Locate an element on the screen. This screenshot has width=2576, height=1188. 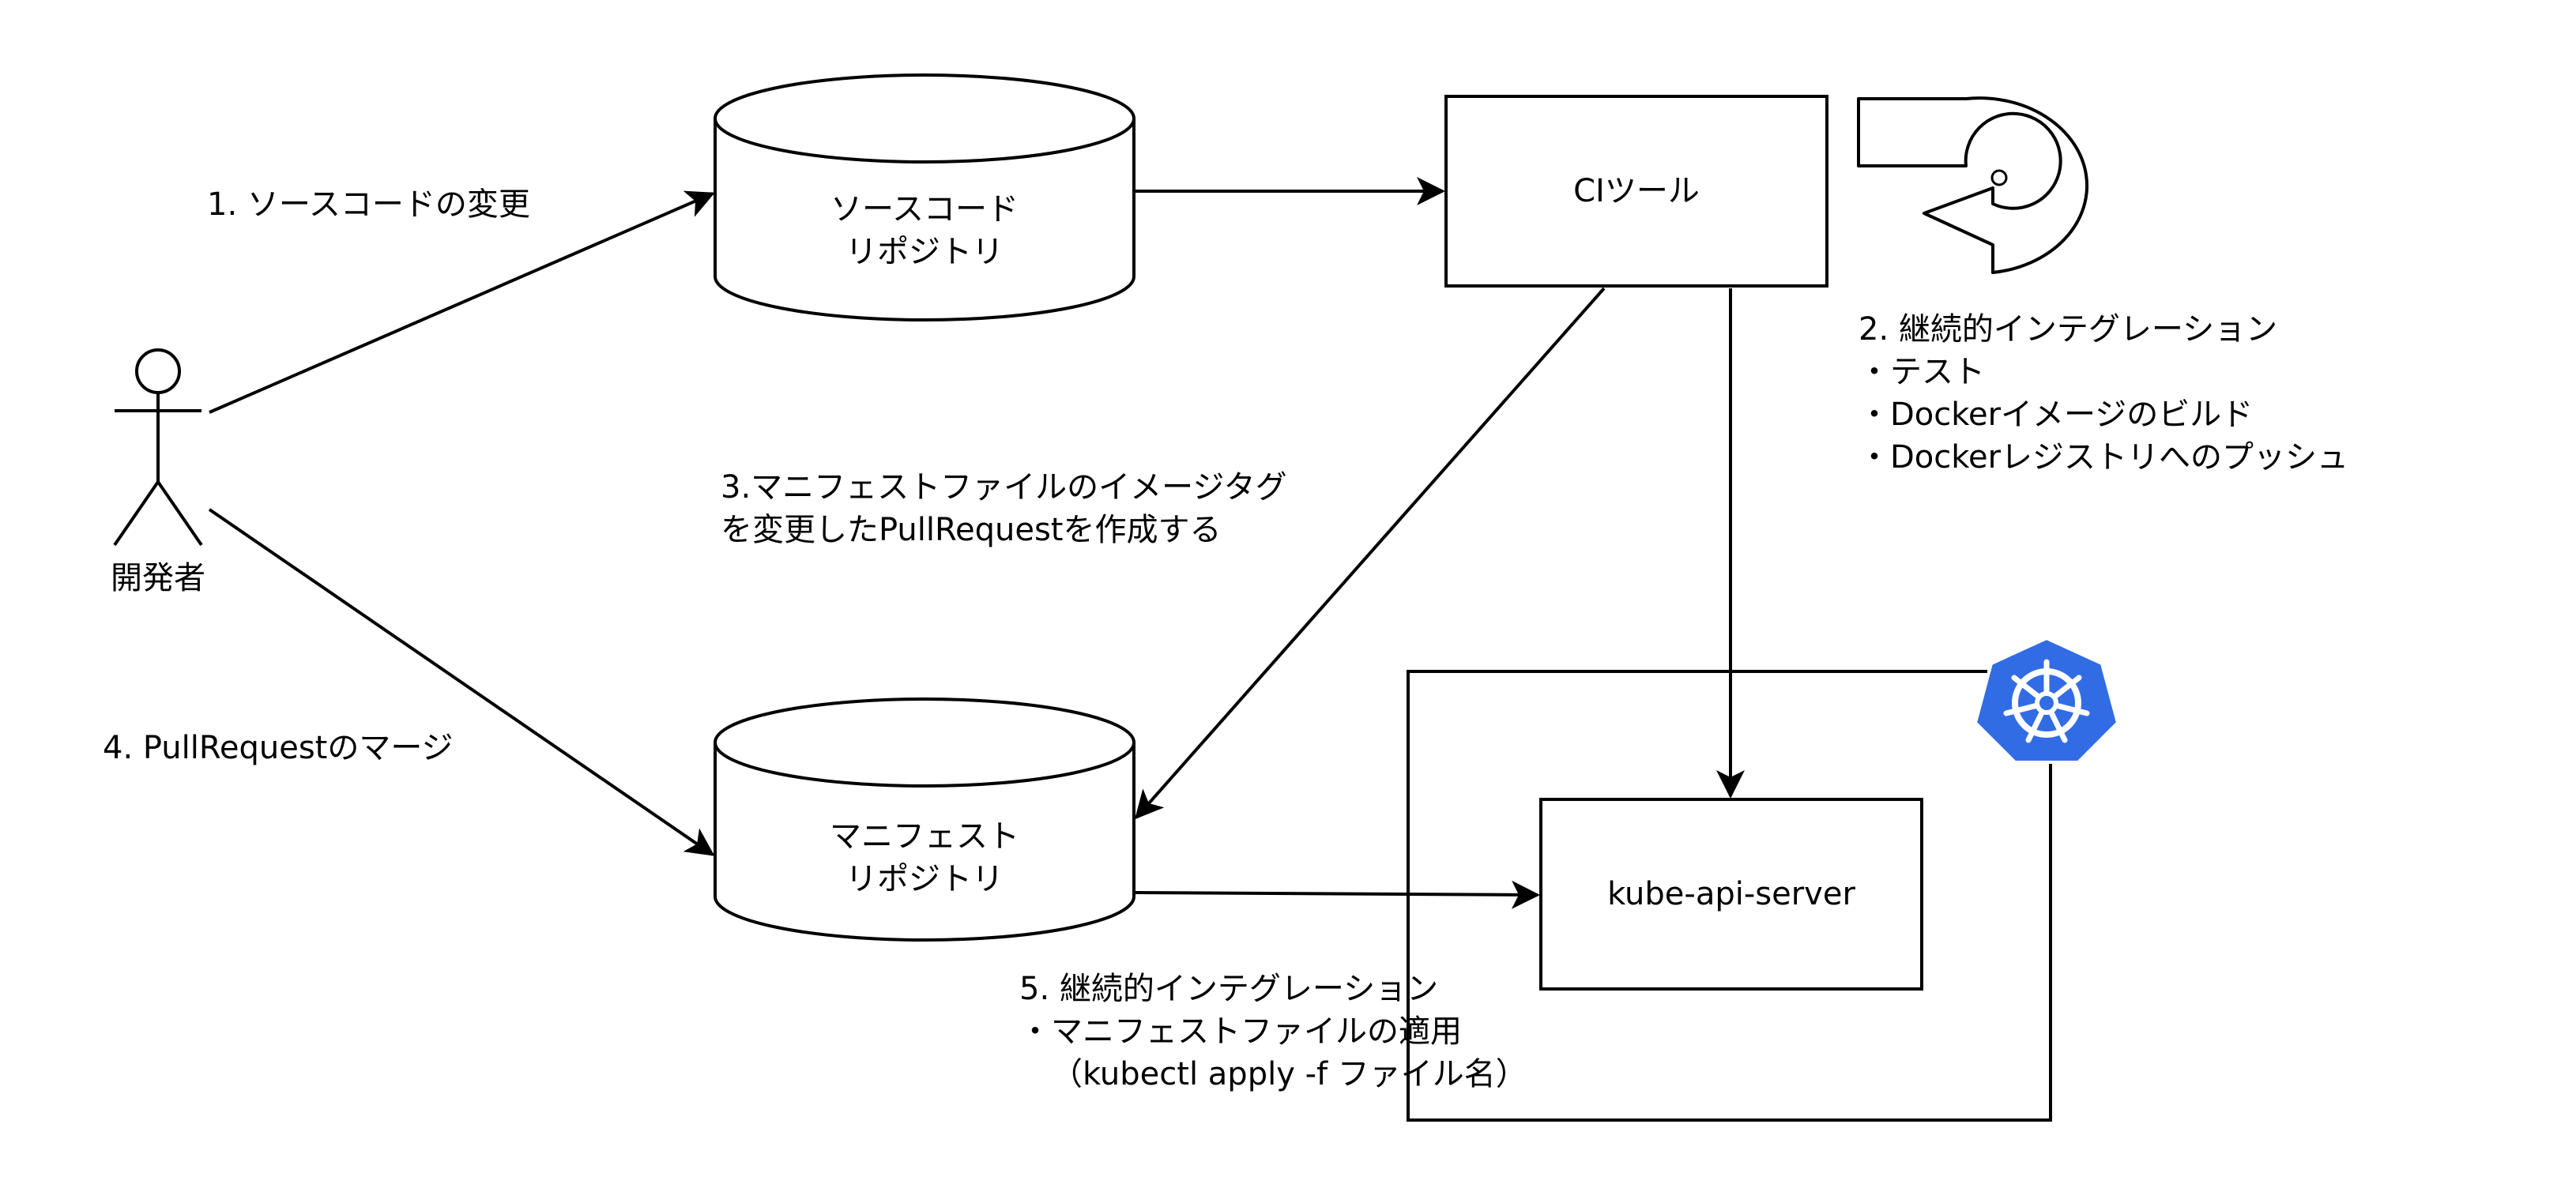
manifest-repo-label-line2: リポジトリ is located at coordinates (924, 879).